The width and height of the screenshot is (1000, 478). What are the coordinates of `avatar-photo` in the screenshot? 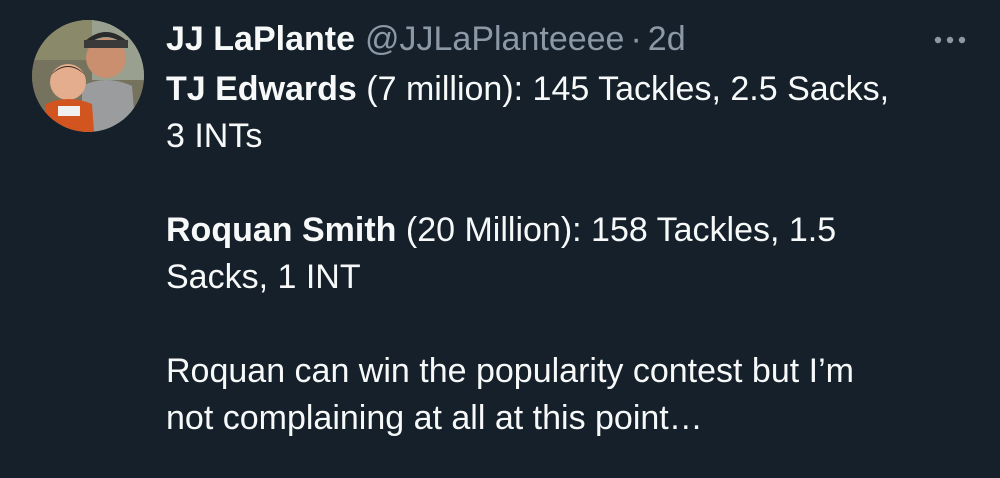 It's located at (88, 76).